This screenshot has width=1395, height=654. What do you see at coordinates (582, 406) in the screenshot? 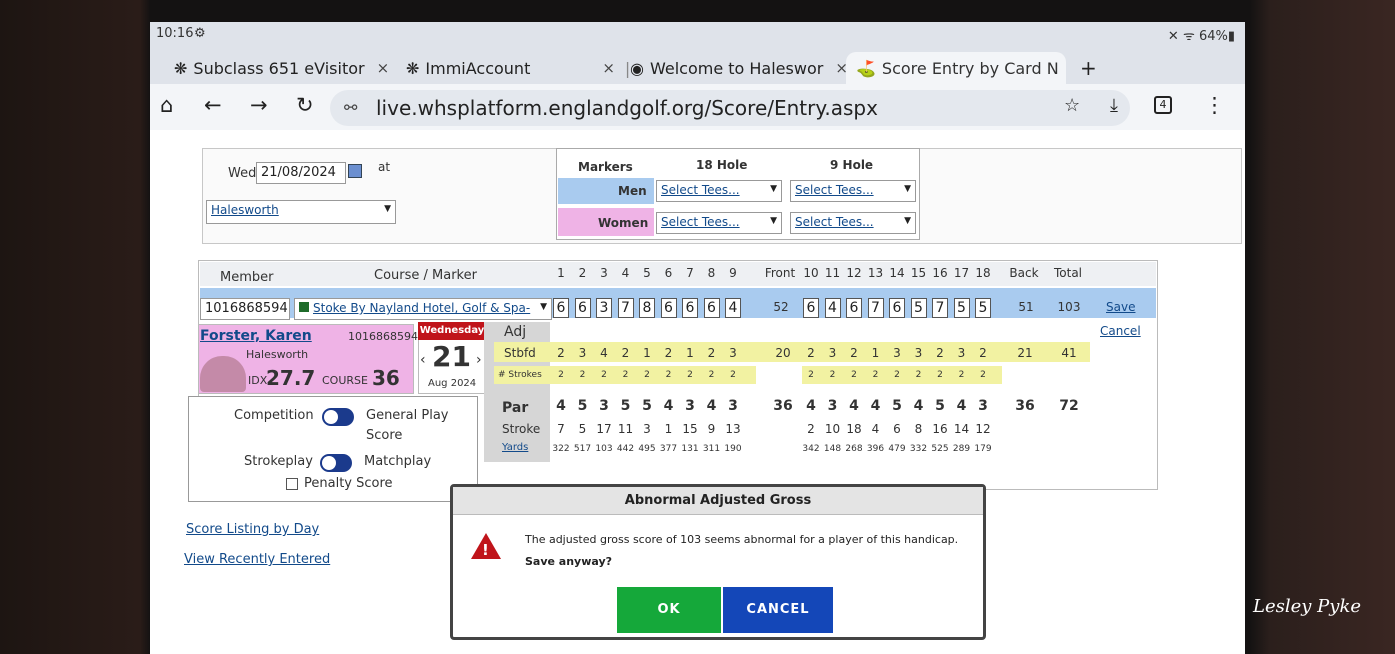
I see `par-value: 5` at bounding box center [582, 406].